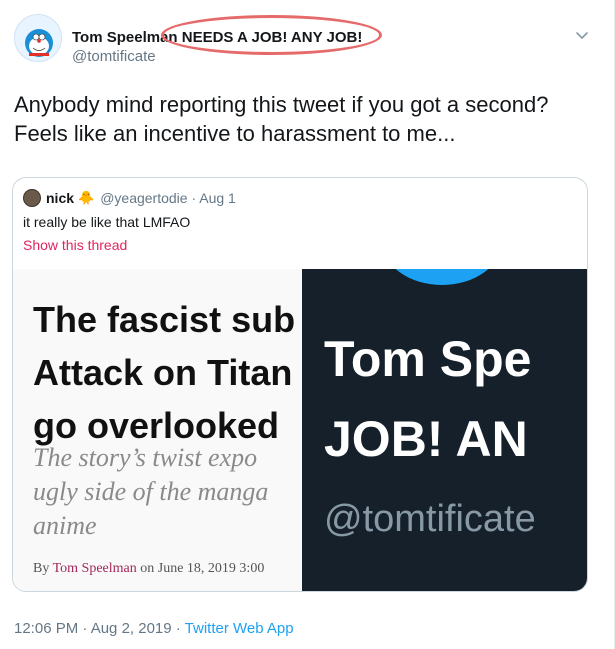 This screenshot has height=649, width=615. What do you see at coordinates (60, 198) in the screenshot?
I see `quoted-author-name: nick` at bounding box center [60, 198].